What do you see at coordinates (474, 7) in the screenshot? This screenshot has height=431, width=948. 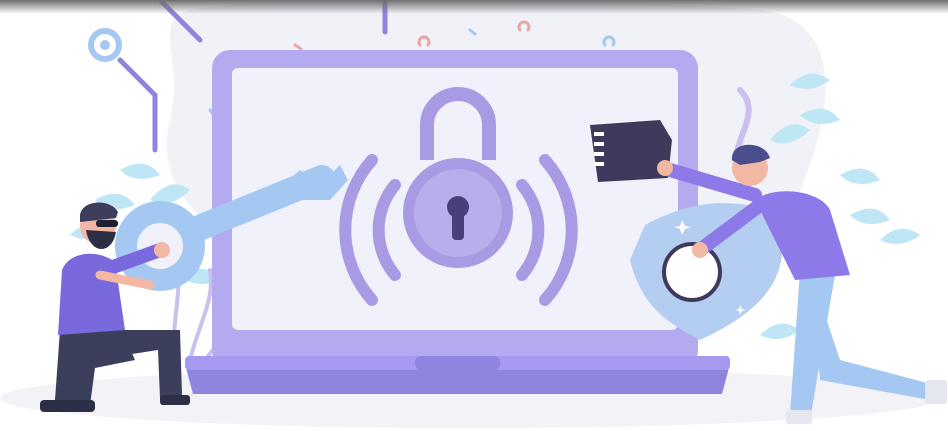 I see `top-edge-shadow` at bounding box center [474, 7].